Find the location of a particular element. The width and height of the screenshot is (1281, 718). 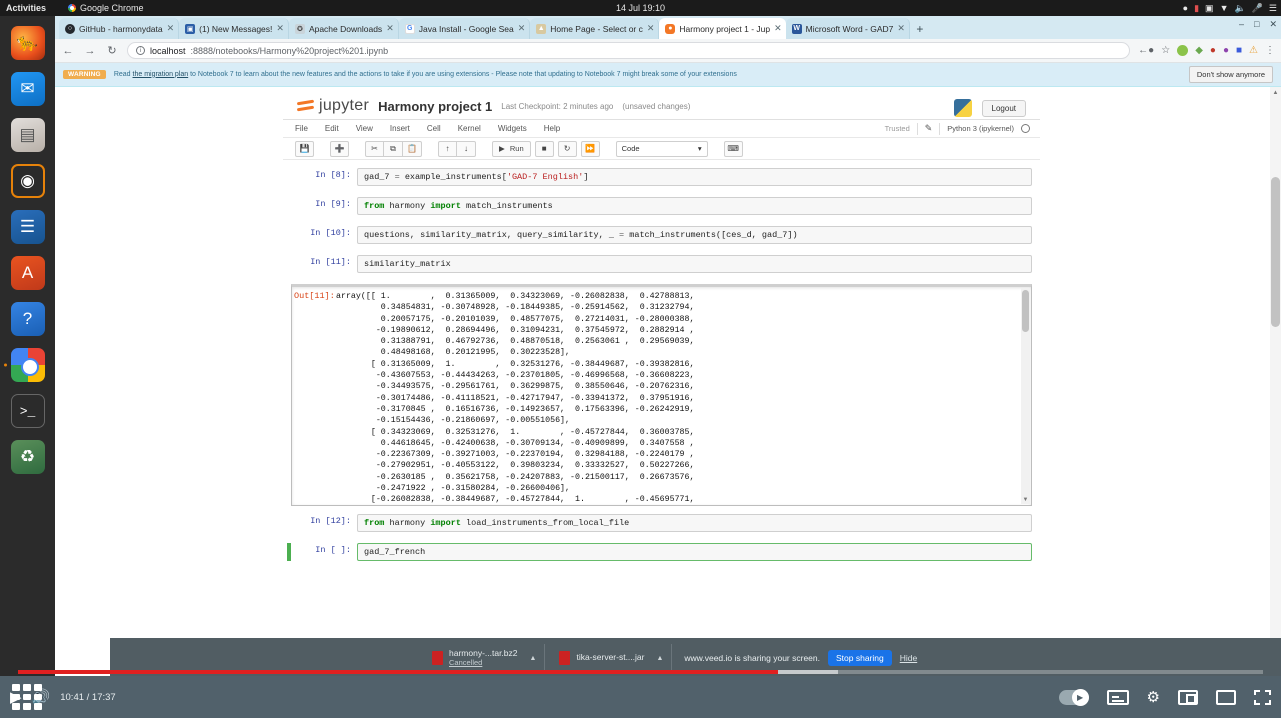

restart-kernel-button: ↻ is located at coordinates (567, 148).